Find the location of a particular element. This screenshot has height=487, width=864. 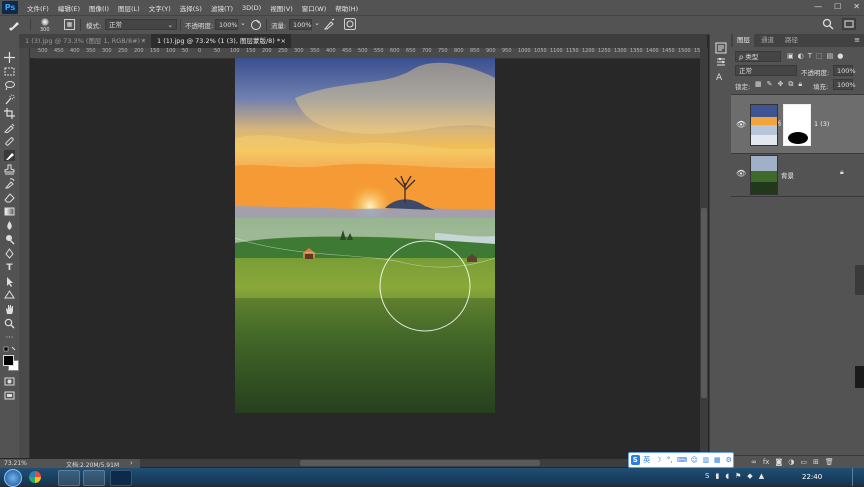

eraser-tool-icon is located at coordinates (9, 197).